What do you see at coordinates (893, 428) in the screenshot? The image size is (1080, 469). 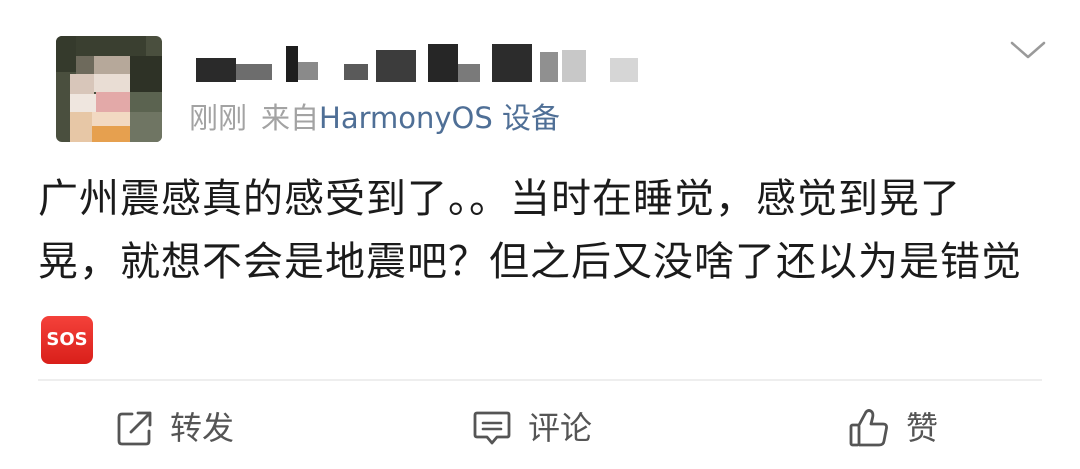 I see `like-button: 赞` at bounding box center [893, 428].